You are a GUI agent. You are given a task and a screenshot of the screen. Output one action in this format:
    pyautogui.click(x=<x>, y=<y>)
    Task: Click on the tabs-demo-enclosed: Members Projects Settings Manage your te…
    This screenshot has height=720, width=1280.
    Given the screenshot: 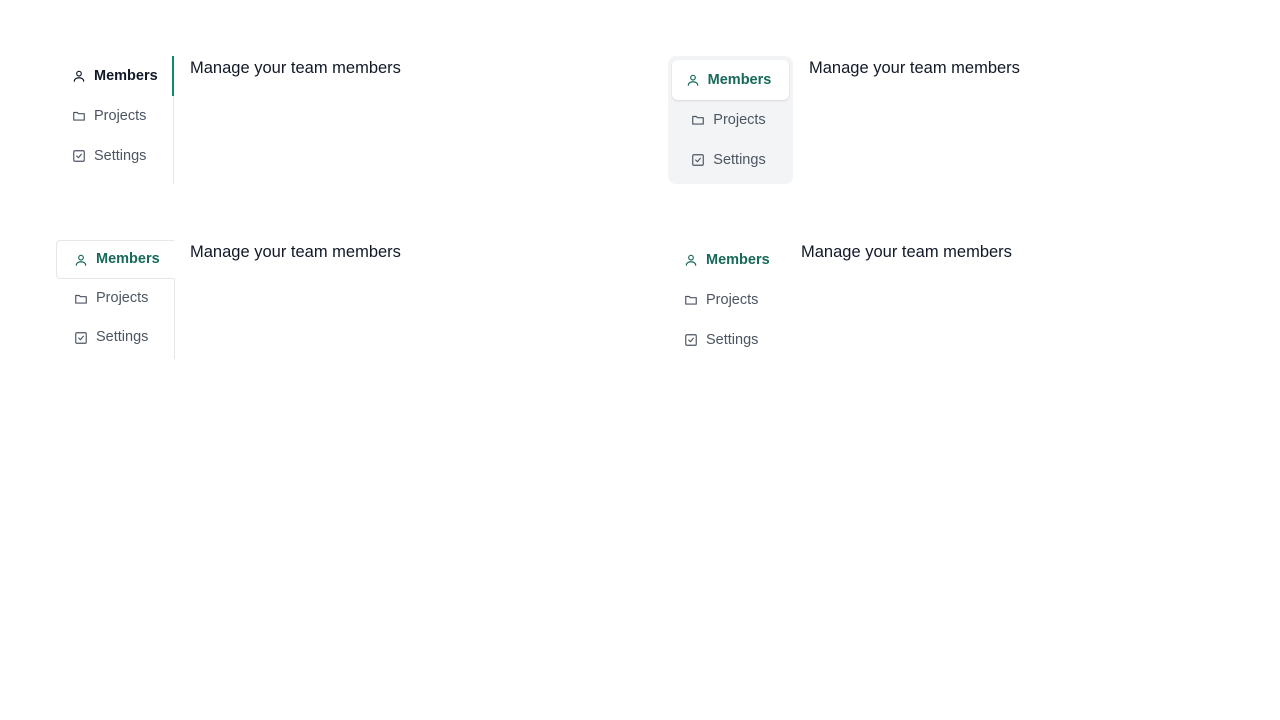 What is the action you would take?
    pyautogui.click(x=336, y=300)
    